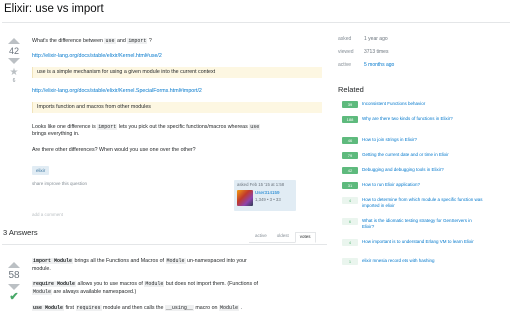 Image resolution: width=512 pixels, height=320 pixels. I want to click on related-link: Debugging and debugging tools in Elixir?, so click(423, 170).